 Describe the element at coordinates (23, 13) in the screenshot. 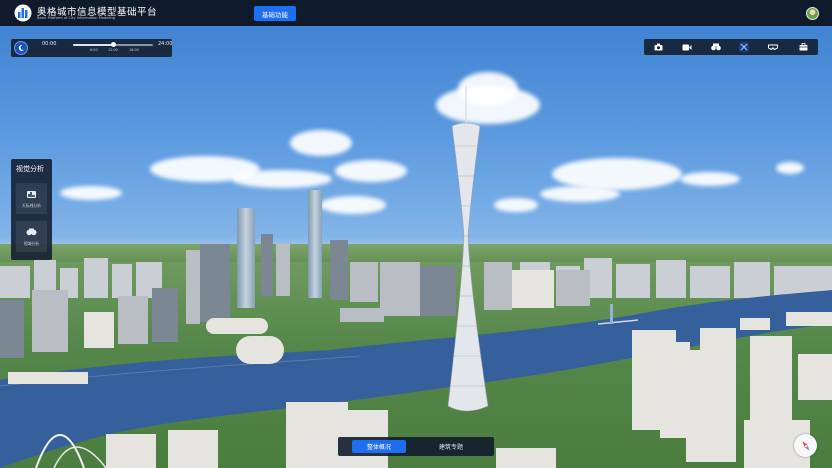

I see `city-buildings-logo-icon` at that location.